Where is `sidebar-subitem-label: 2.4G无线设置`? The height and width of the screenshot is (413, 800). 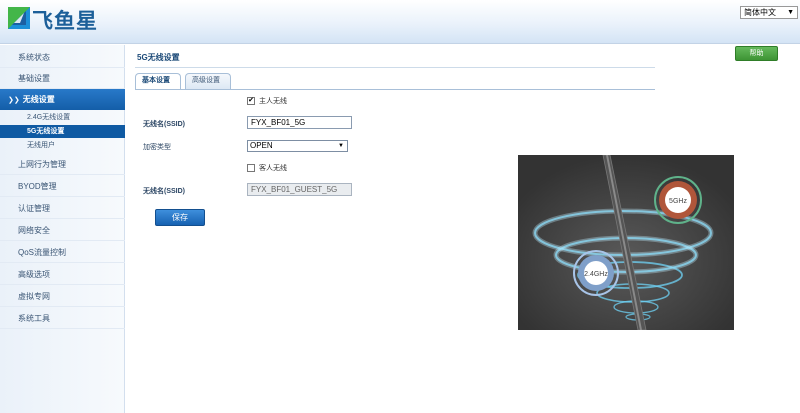 sidebar-subitem-label: 2.4G无线设置 is located at coordinates (49, 117).